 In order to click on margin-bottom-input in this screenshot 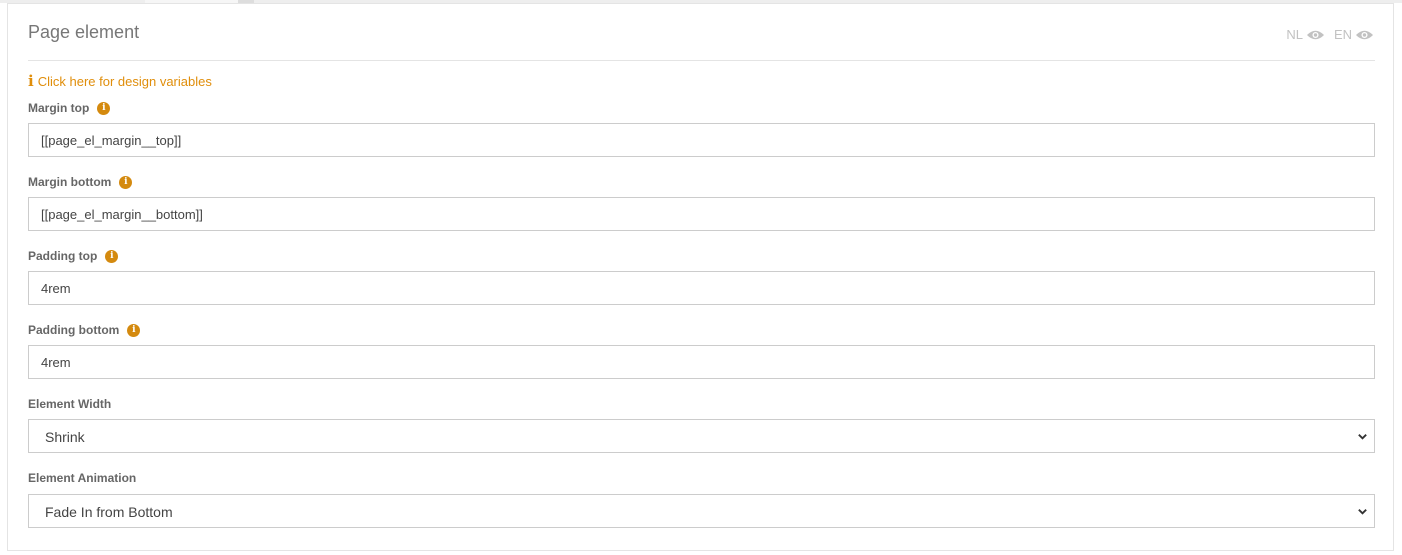, I will do `click(701, 214)`.